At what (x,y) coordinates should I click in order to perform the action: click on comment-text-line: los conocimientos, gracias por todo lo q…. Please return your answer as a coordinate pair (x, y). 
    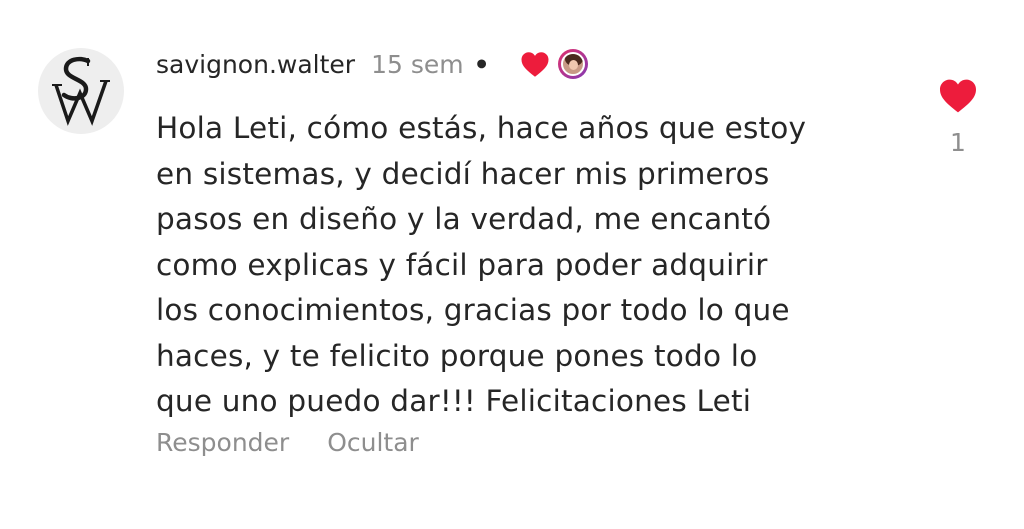
    Looking at the image, I should click on (473, 310).